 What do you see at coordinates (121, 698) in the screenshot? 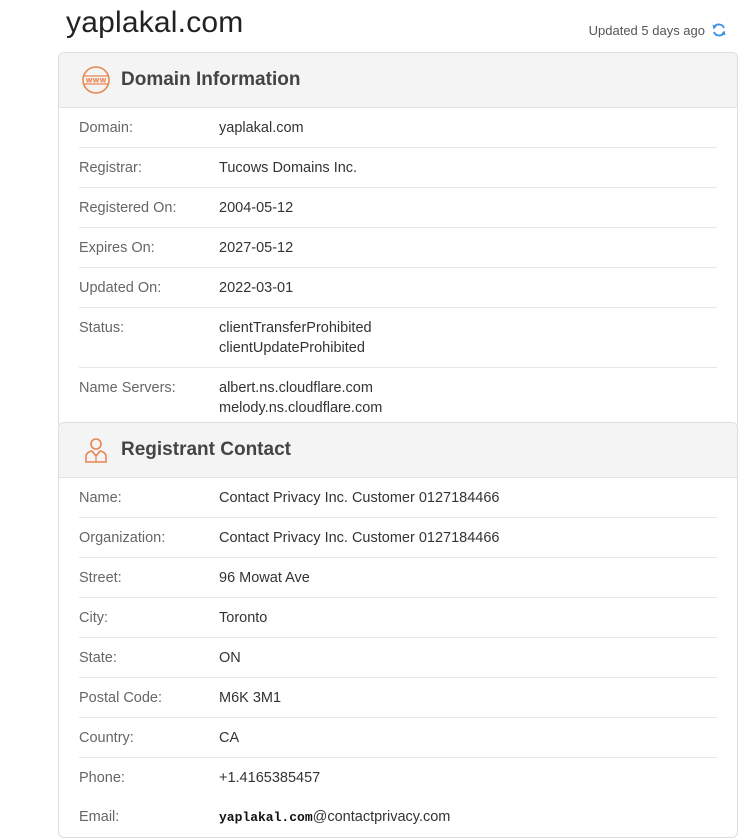
I see `row-label: Postal Code:` at bounding box center [121, 698].